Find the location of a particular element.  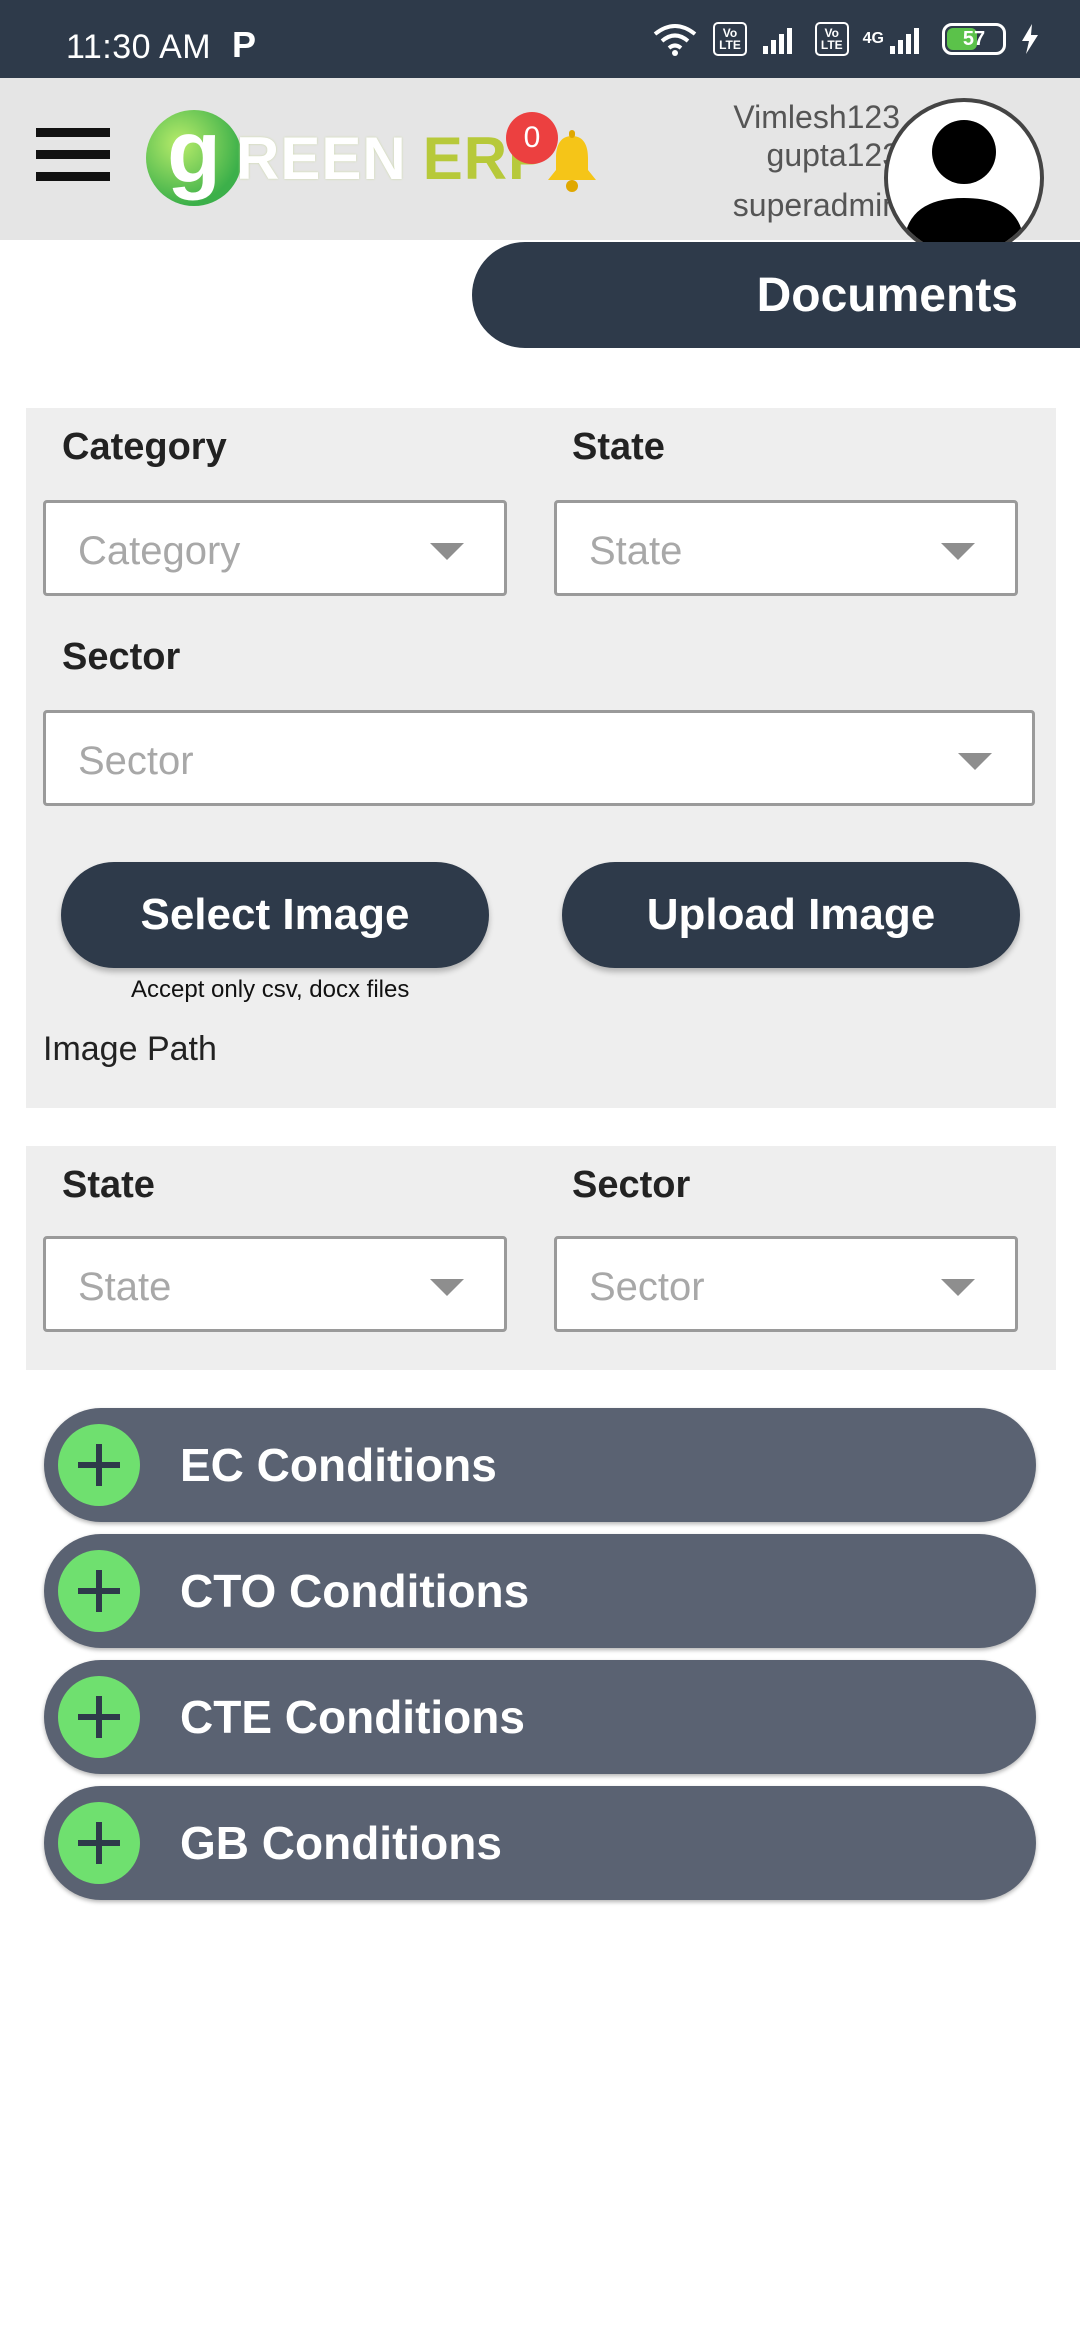

page-title: Documents is located at coordinates (776, 295).